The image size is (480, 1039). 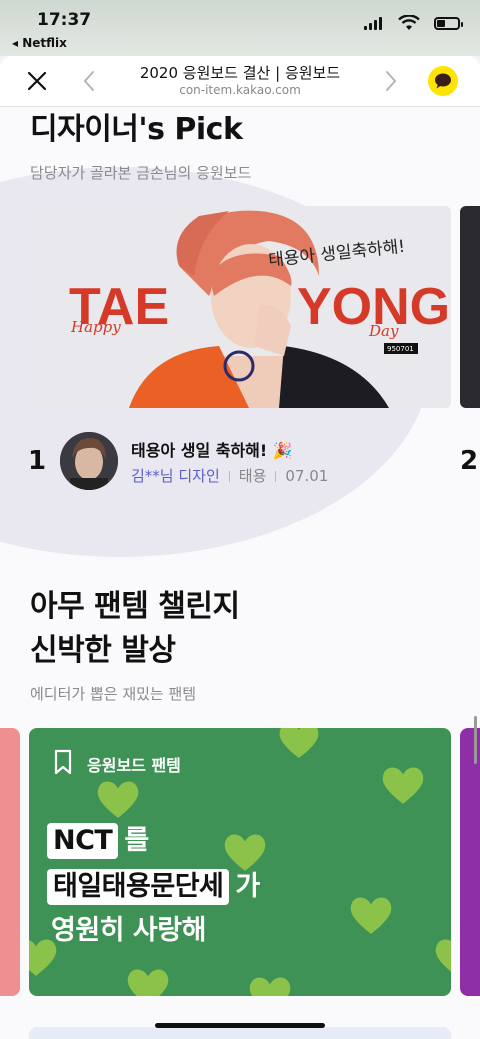 I want to click on item-title: 태용아 생일 축하해! 🎉, so click(x=212, y=449).